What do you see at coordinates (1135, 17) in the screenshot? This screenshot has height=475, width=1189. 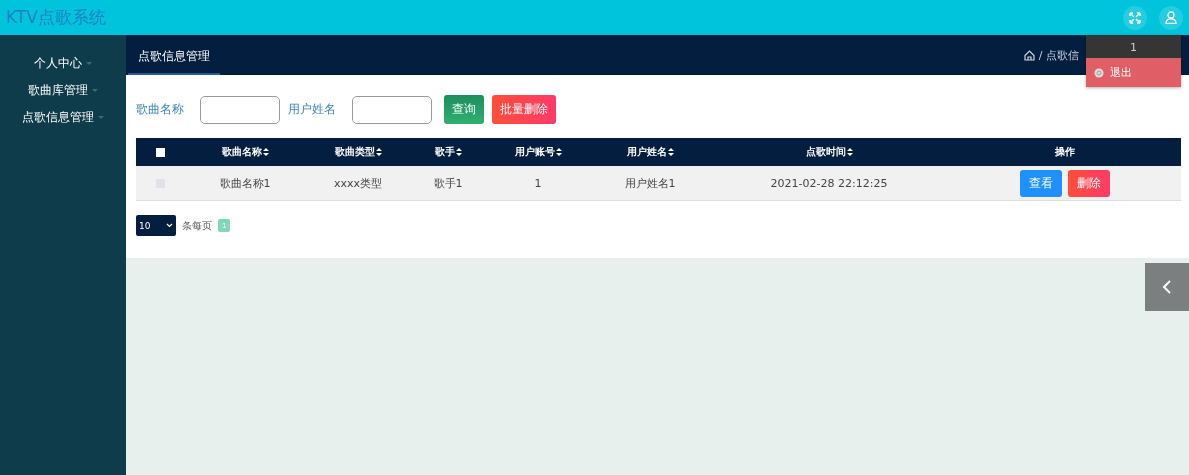 I see `expand-icon` at bounding box center [1135, 17].